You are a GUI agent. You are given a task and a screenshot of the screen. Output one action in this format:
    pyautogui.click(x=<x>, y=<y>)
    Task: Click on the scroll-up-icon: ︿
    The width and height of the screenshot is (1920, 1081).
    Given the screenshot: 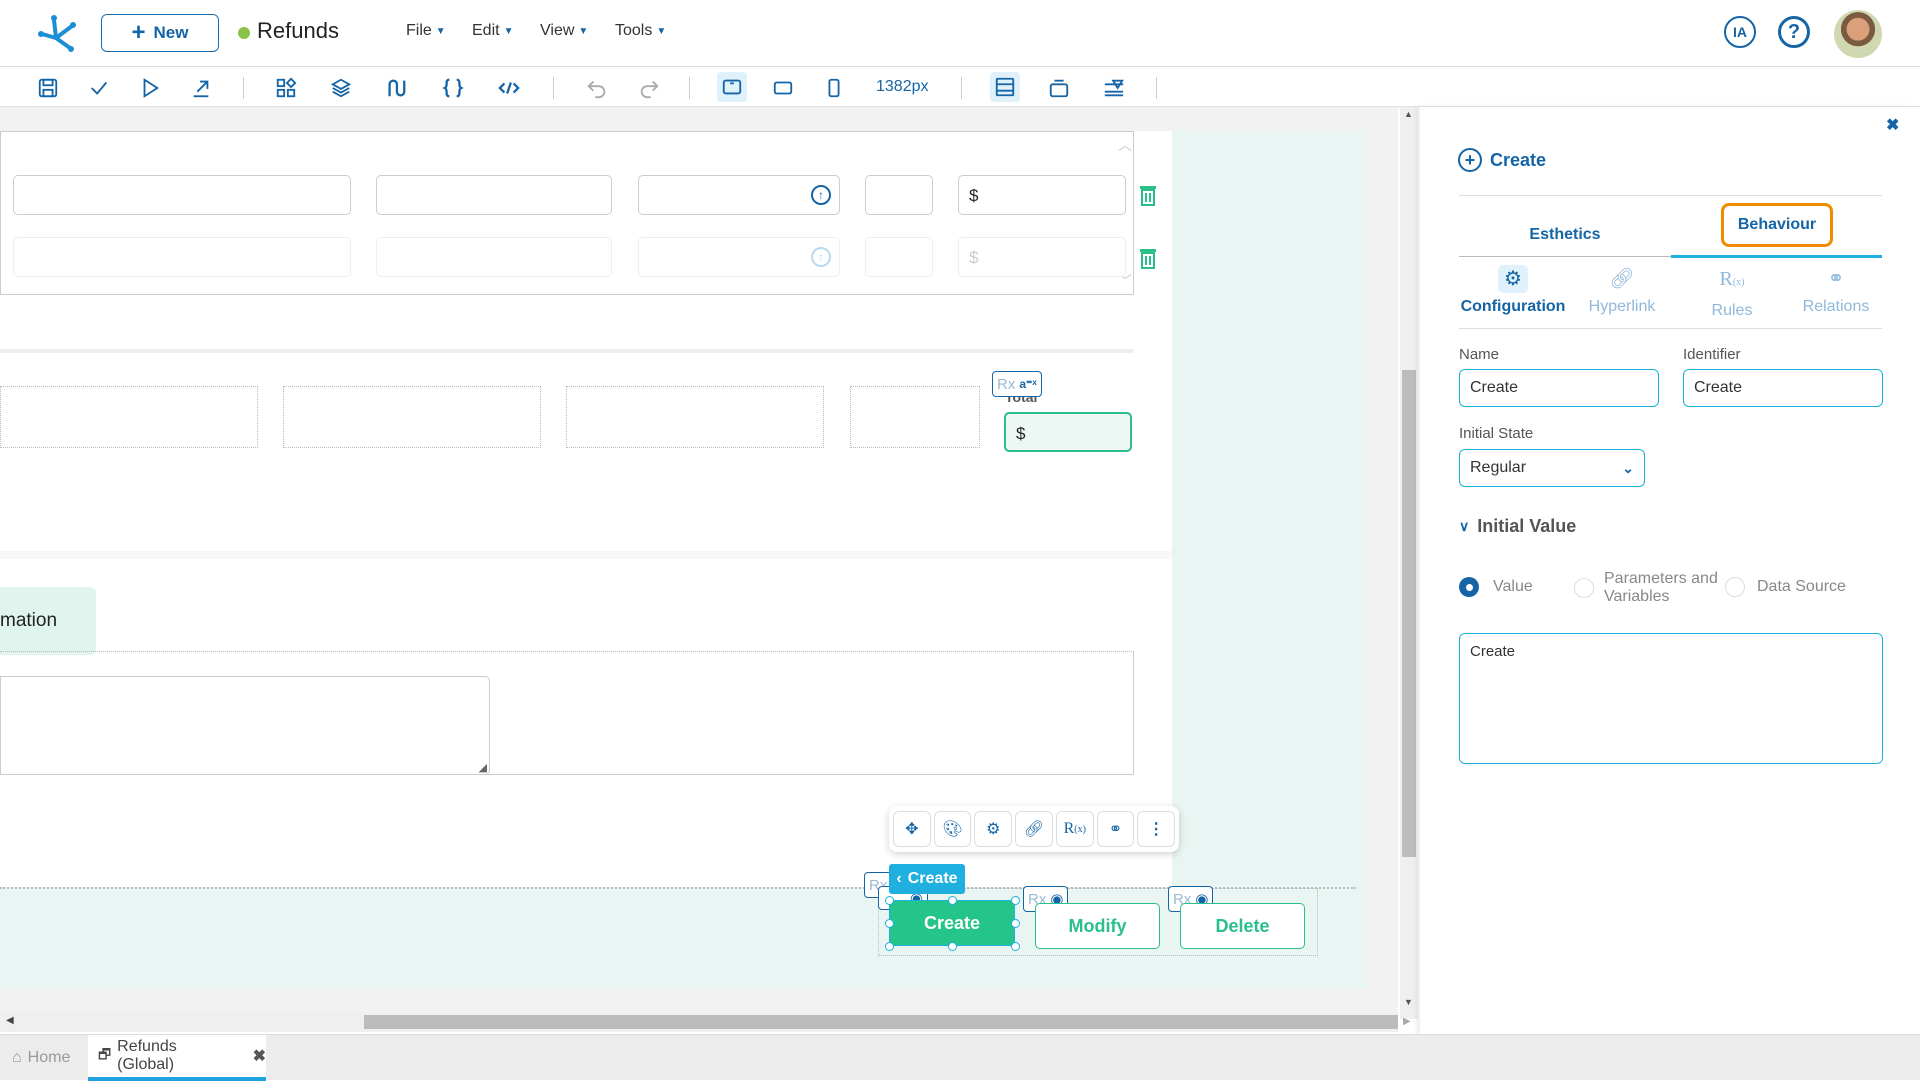 What is the action you would take?
    pyautogui.click(x=1125, y=145)
    